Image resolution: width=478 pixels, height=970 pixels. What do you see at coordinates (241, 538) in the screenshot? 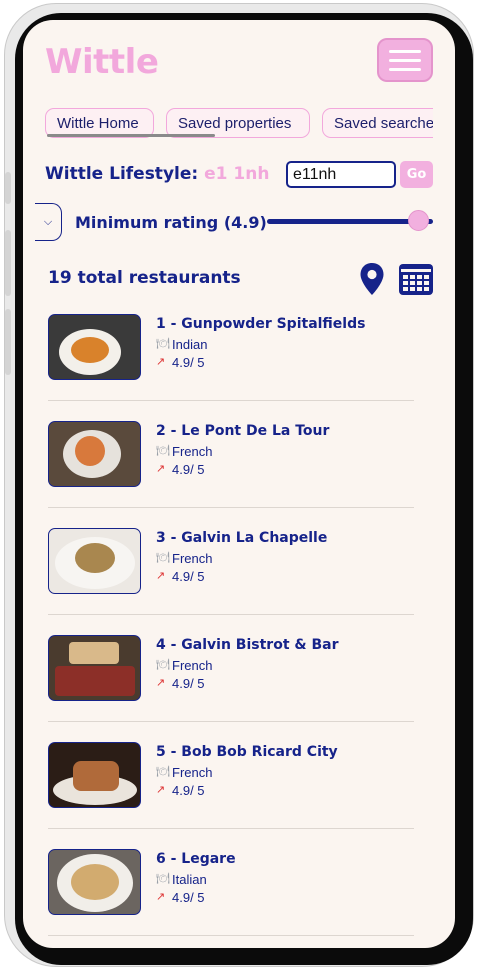
I see `restaurant-name: 3 - Galvin La Chapelle` at bounding box center [241, 538].